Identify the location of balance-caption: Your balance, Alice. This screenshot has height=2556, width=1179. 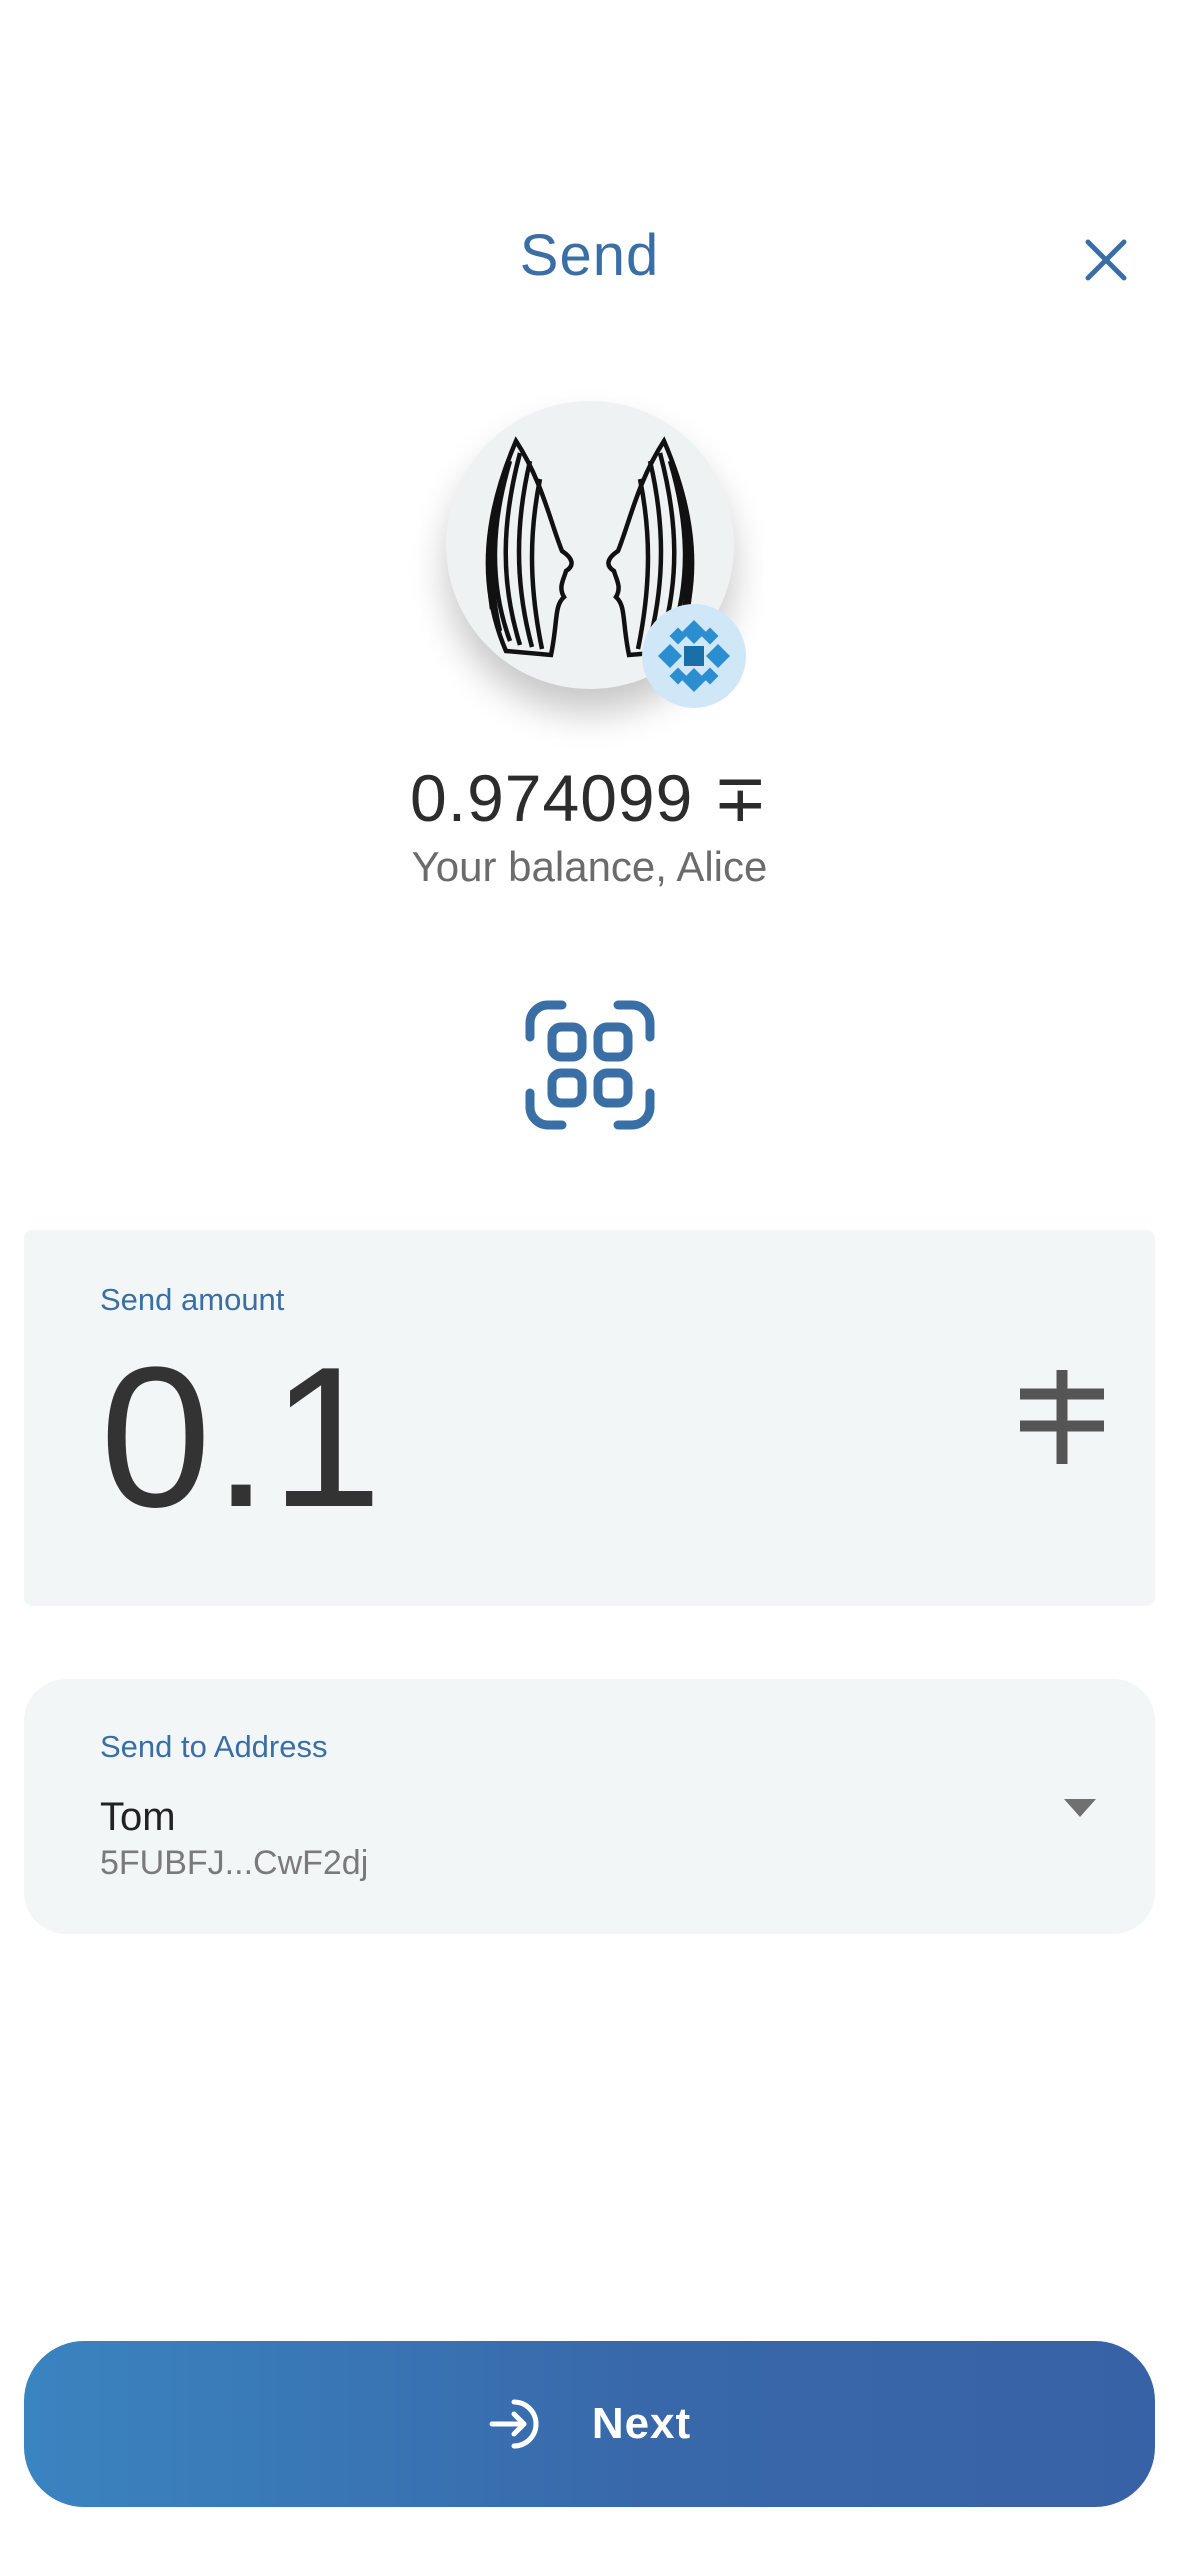
(589, 866).